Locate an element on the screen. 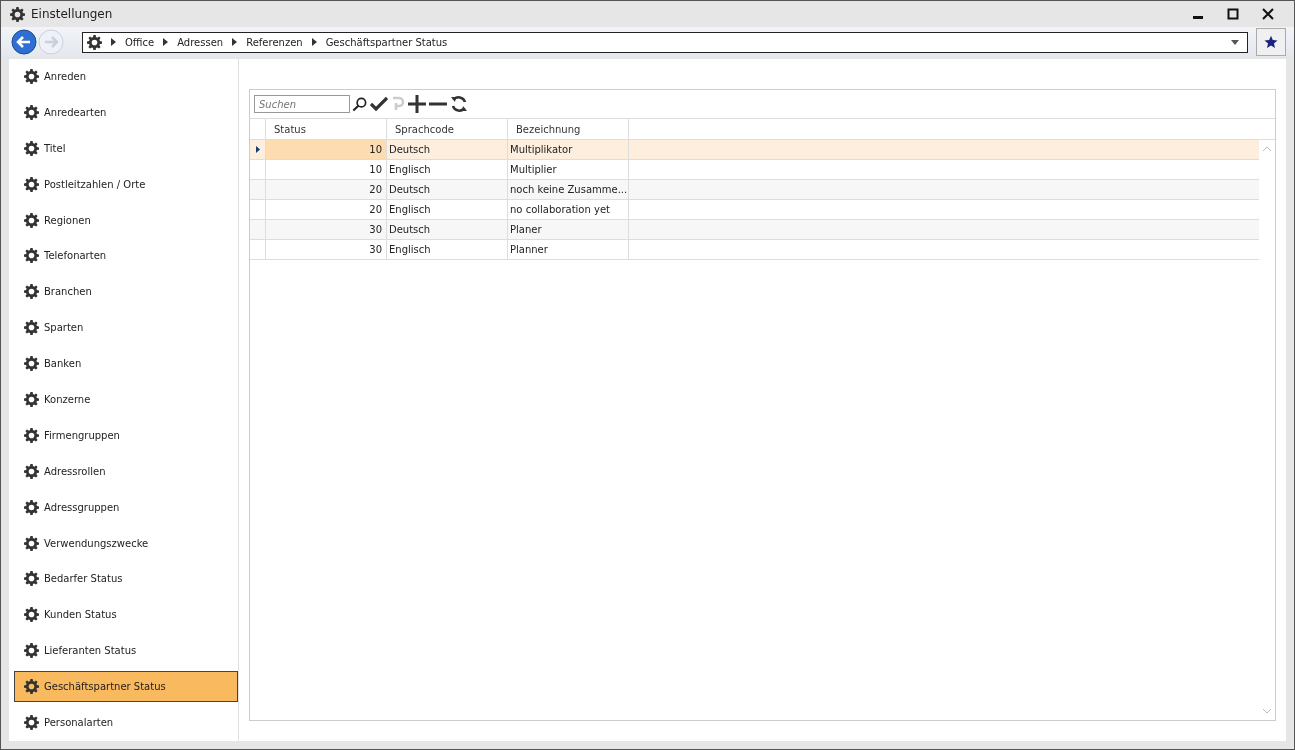  close-button is located at coordinates (1268, 14).